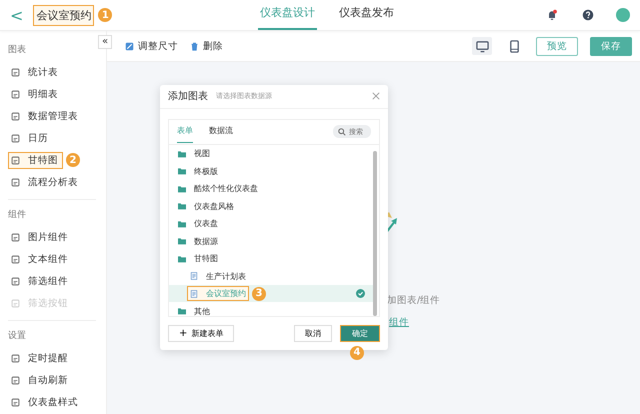  I want to click on tree-item: 其他, so click(194, 310).